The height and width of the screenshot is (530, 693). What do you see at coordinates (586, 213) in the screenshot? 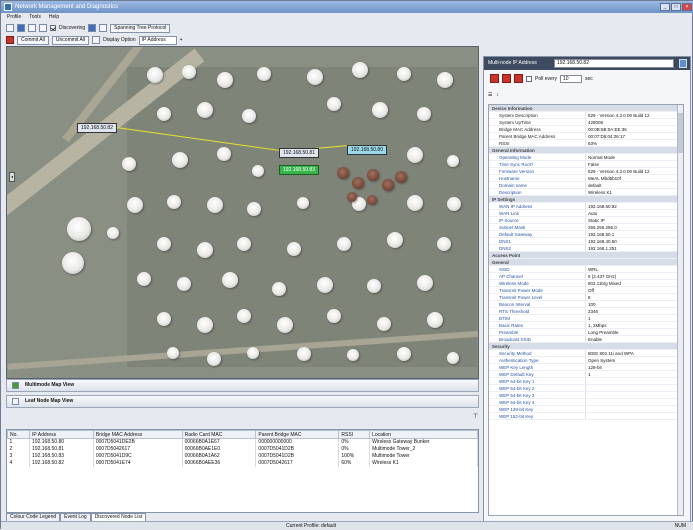
I see `property-row: WAN Link Auto` at bounding box center [586, 213].